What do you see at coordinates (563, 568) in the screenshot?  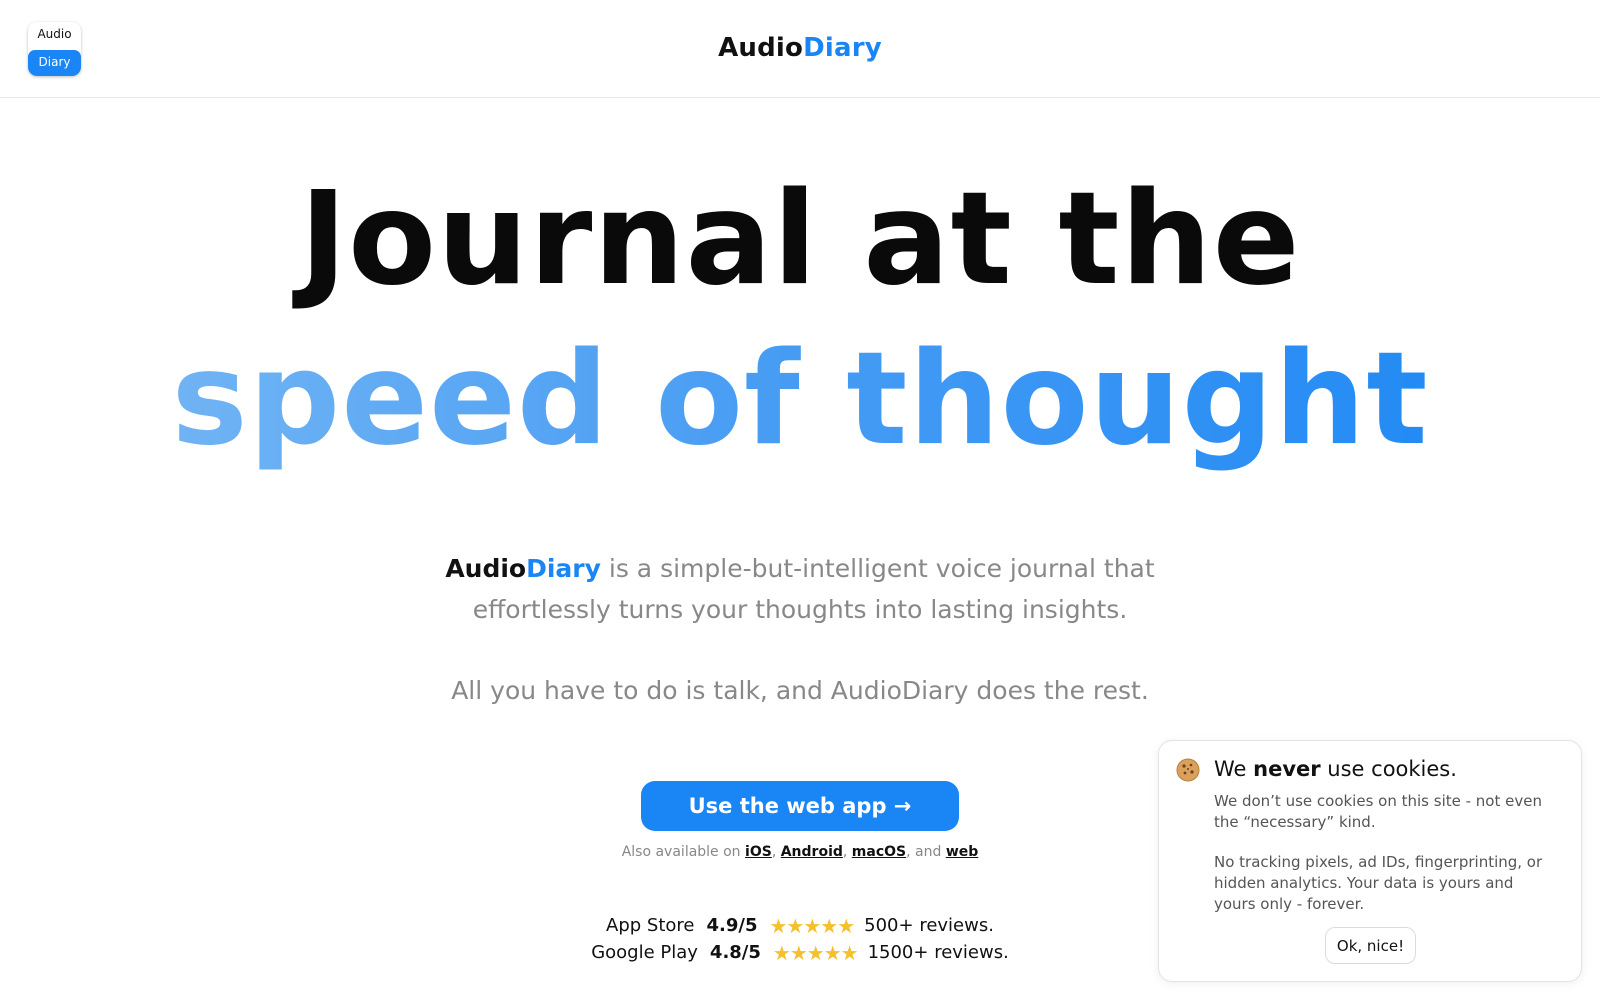 I see `desc-brand-diary: Diary` at bounding box center [563, 568].